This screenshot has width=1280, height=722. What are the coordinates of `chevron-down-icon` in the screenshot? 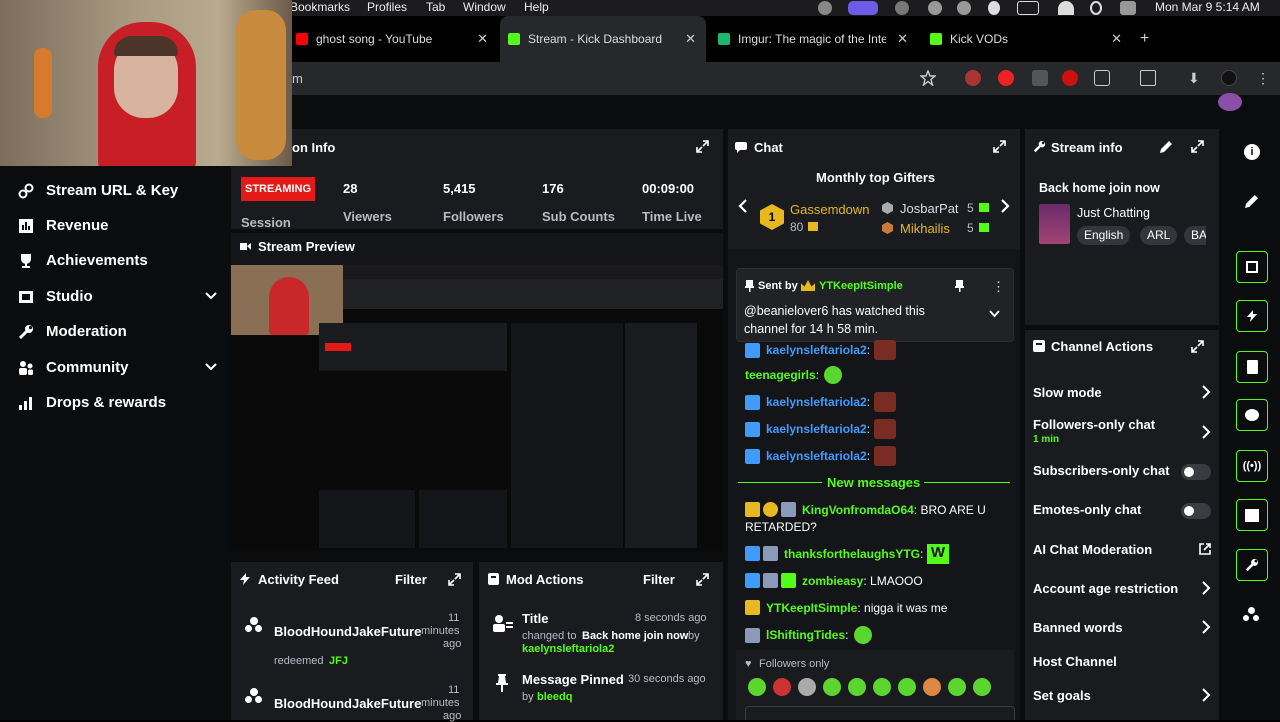 It's located at (994, 314).